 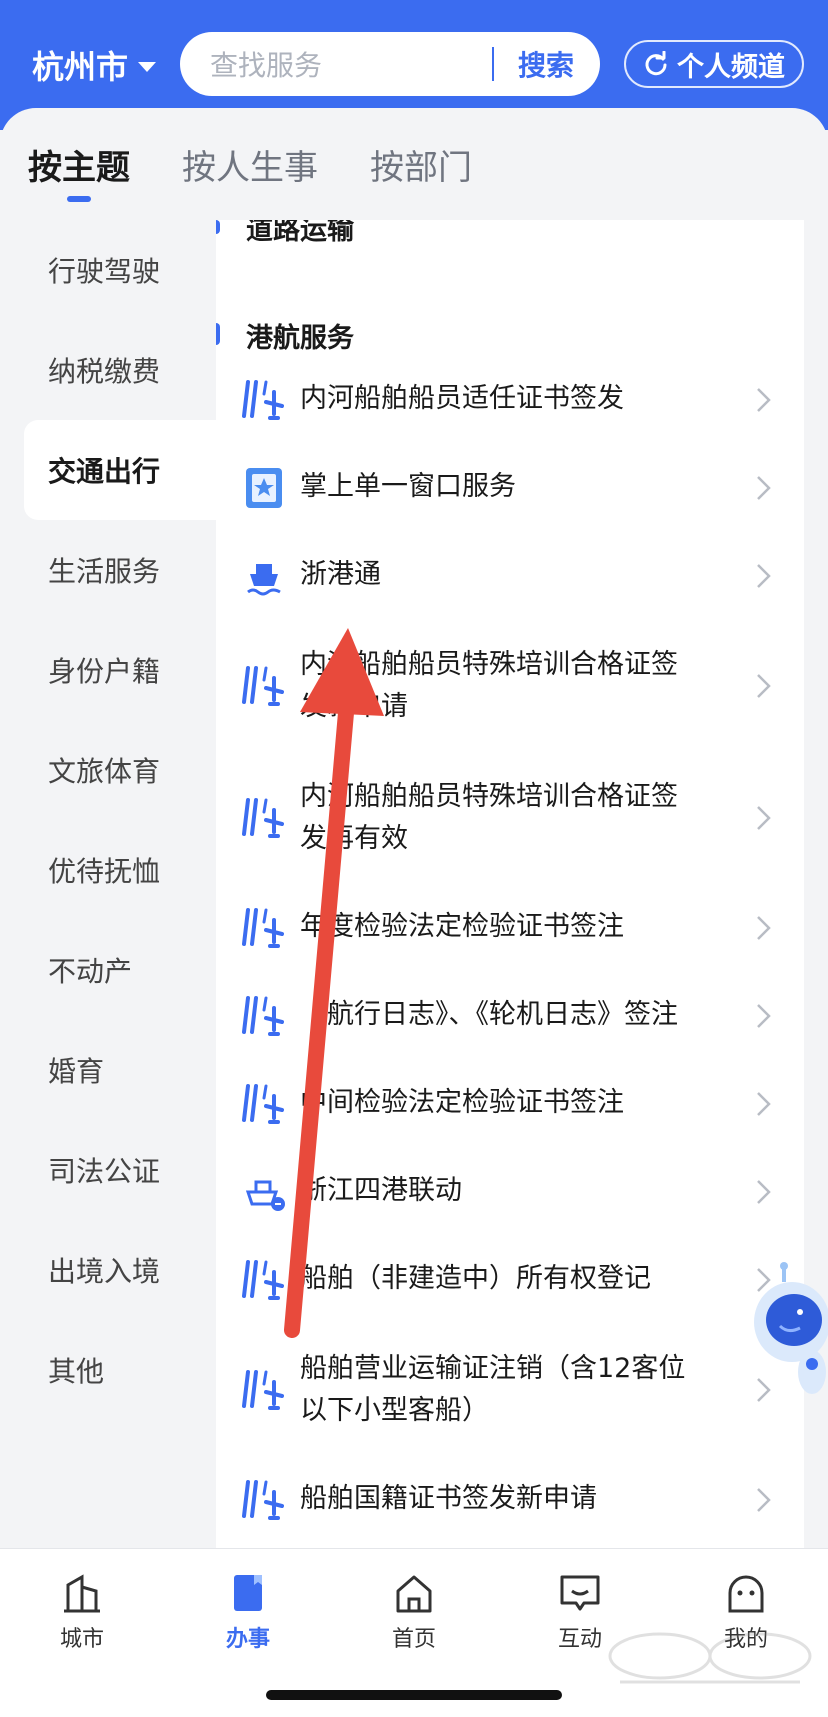 I want to click on list-item: 浙港通, so click(x=510, y=576).